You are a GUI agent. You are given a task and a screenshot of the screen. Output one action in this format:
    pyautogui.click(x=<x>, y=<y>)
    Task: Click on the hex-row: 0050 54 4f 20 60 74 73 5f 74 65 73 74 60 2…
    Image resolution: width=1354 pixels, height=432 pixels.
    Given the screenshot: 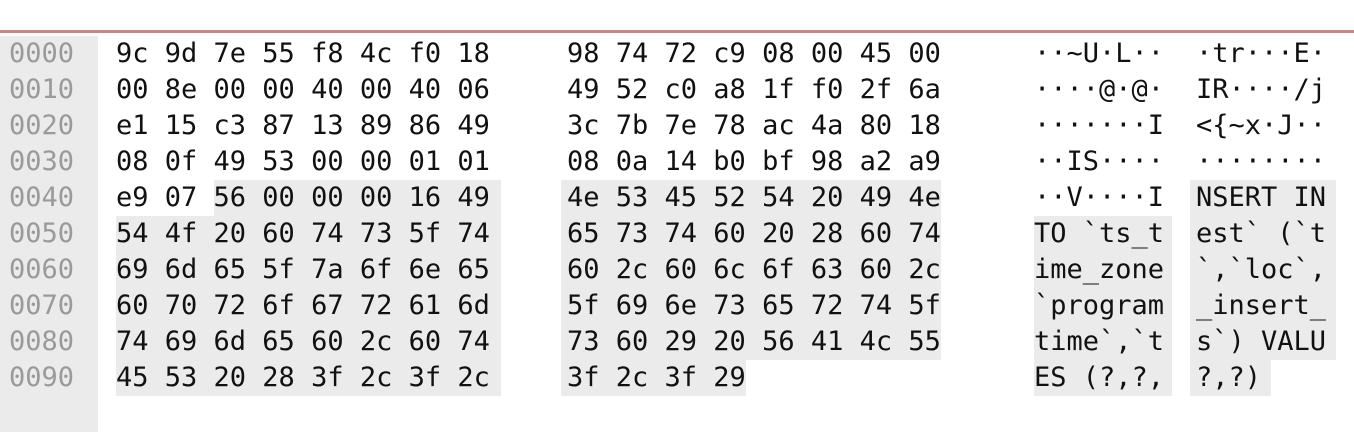 What is the action you would take?
    pyautogui.click(x=677, y=234)
    